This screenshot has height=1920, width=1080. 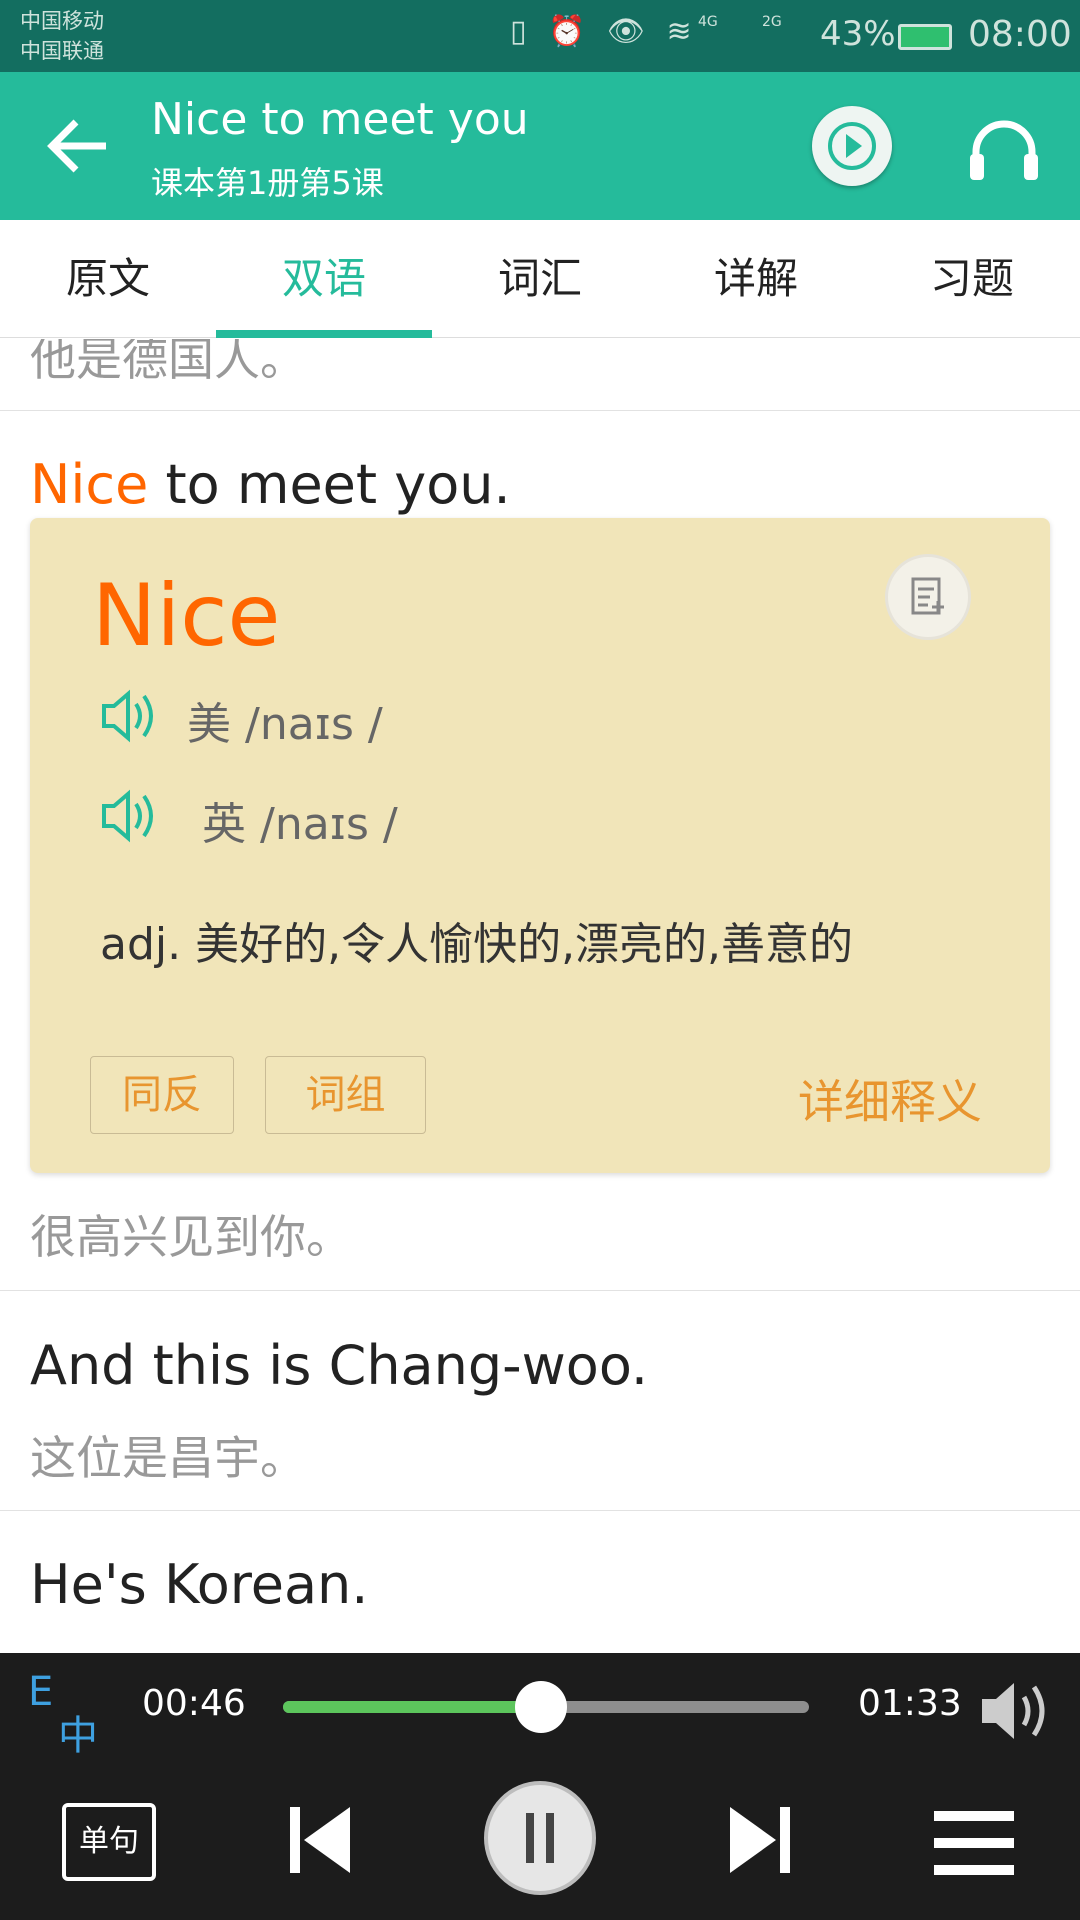 I want to click on definition: adj. 美好的,令人愉快的,漂亮的,善意的, so click(x=477, y=944).